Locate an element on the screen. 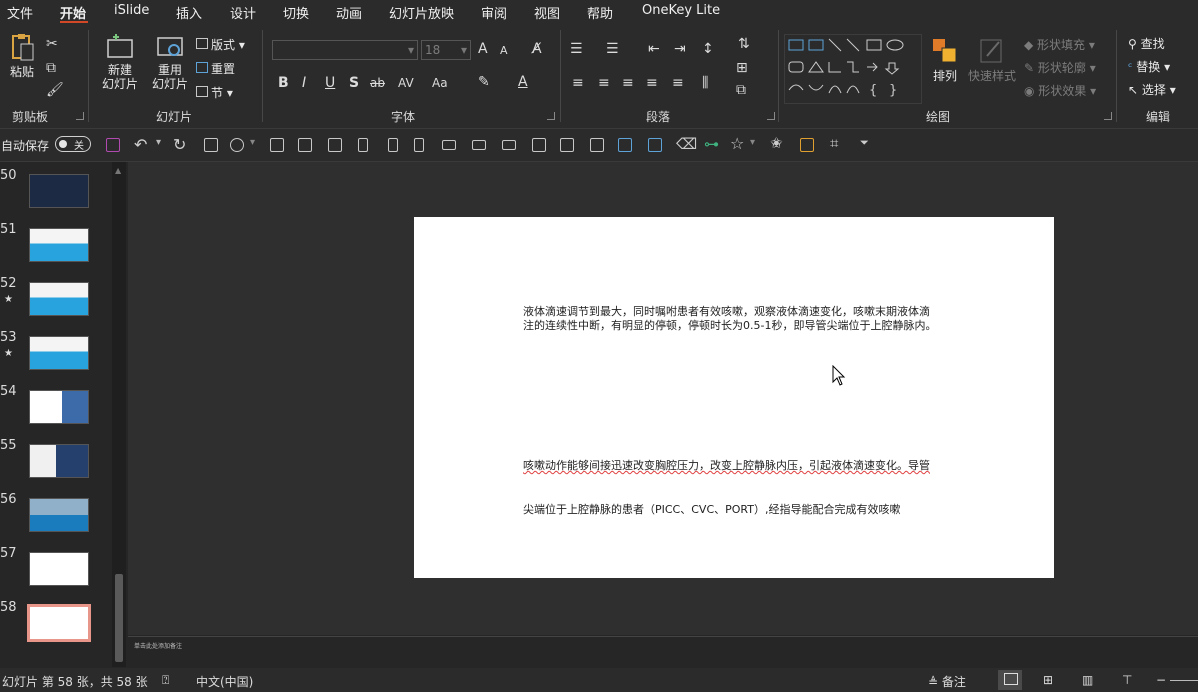 The width and height of the screenshot is (1198, 692). duplicate-icon is located at coordinates (305, 145).